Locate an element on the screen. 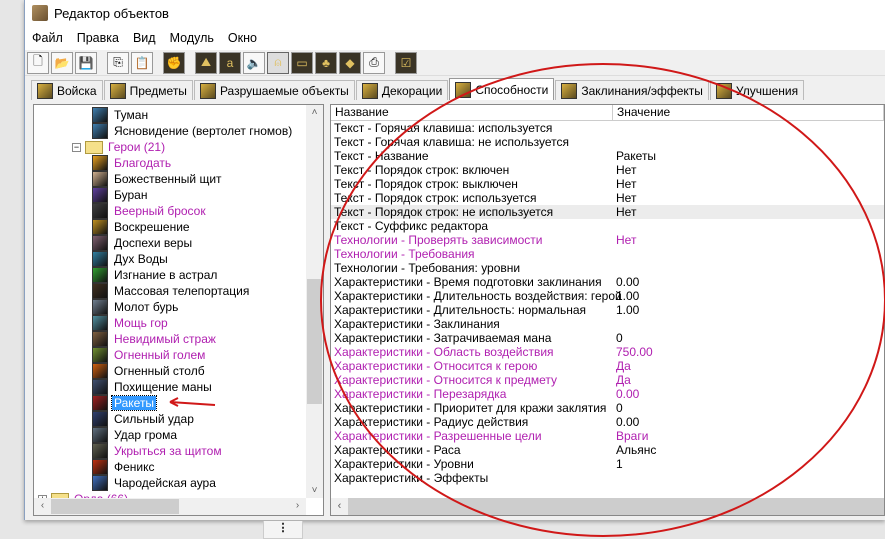 This screenshot has height=539, width=885. tree-item: Огненный столб is located at coordinates (170, 371).